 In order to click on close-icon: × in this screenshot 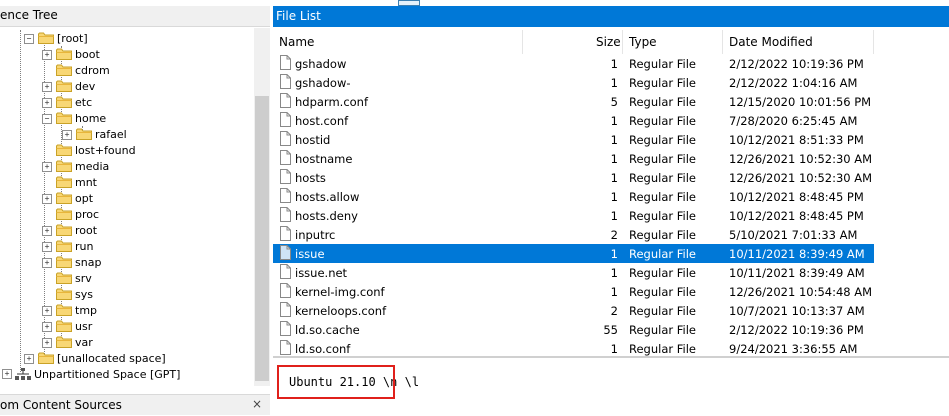, I will do `click(257, 404)`.